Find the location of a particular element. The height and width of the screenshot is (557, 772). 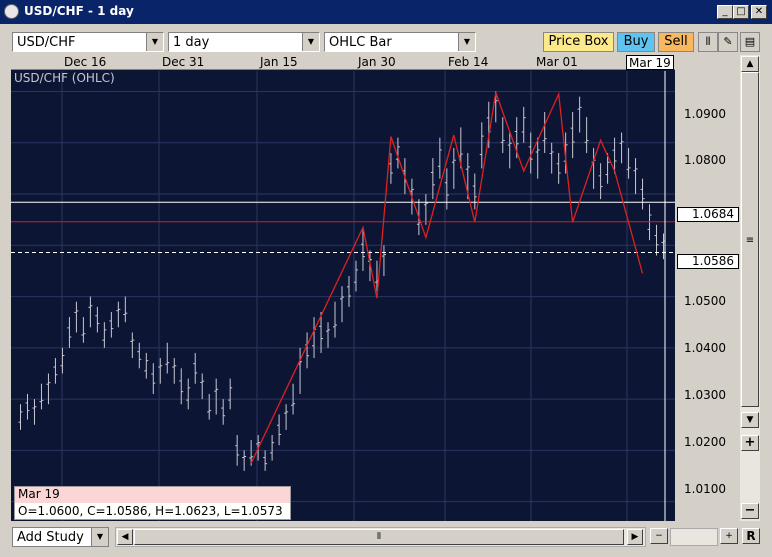

scroll-up-icon: ▲ is located at coordinates (750, 64).